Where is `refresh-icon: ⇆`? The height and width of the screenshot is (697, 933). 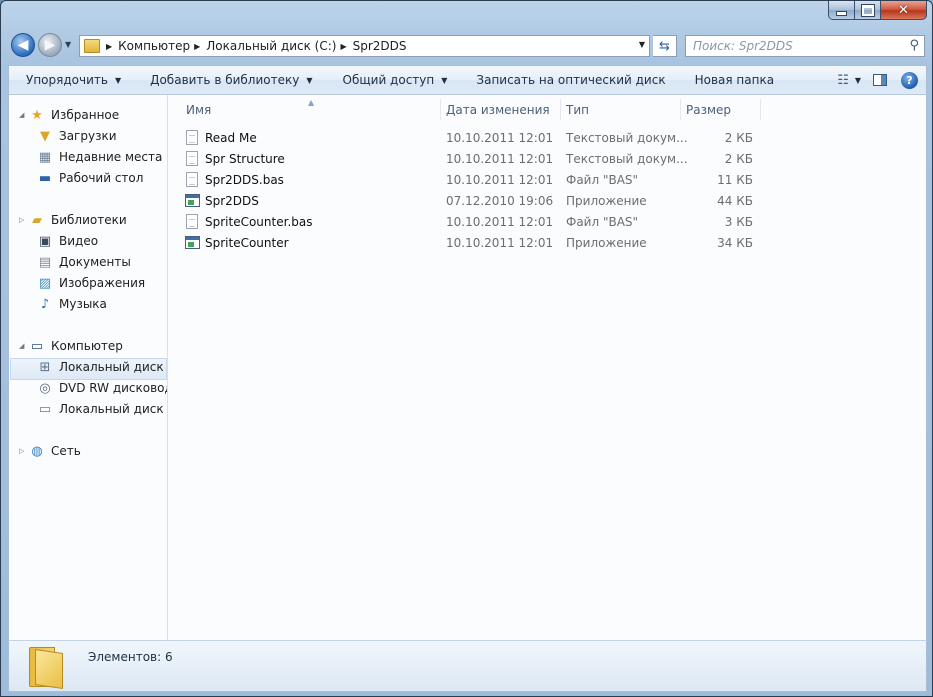
refresh-icon: ⇆ is located at coordinates (664, 46).